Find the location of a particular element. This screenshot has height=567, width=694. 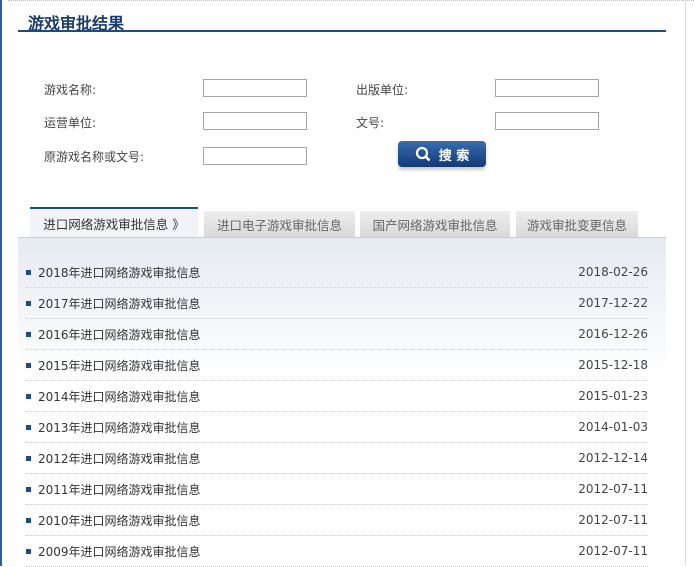

item-title: 2015年进口网络游戏审批信息 is located at coordinates (119, 365).